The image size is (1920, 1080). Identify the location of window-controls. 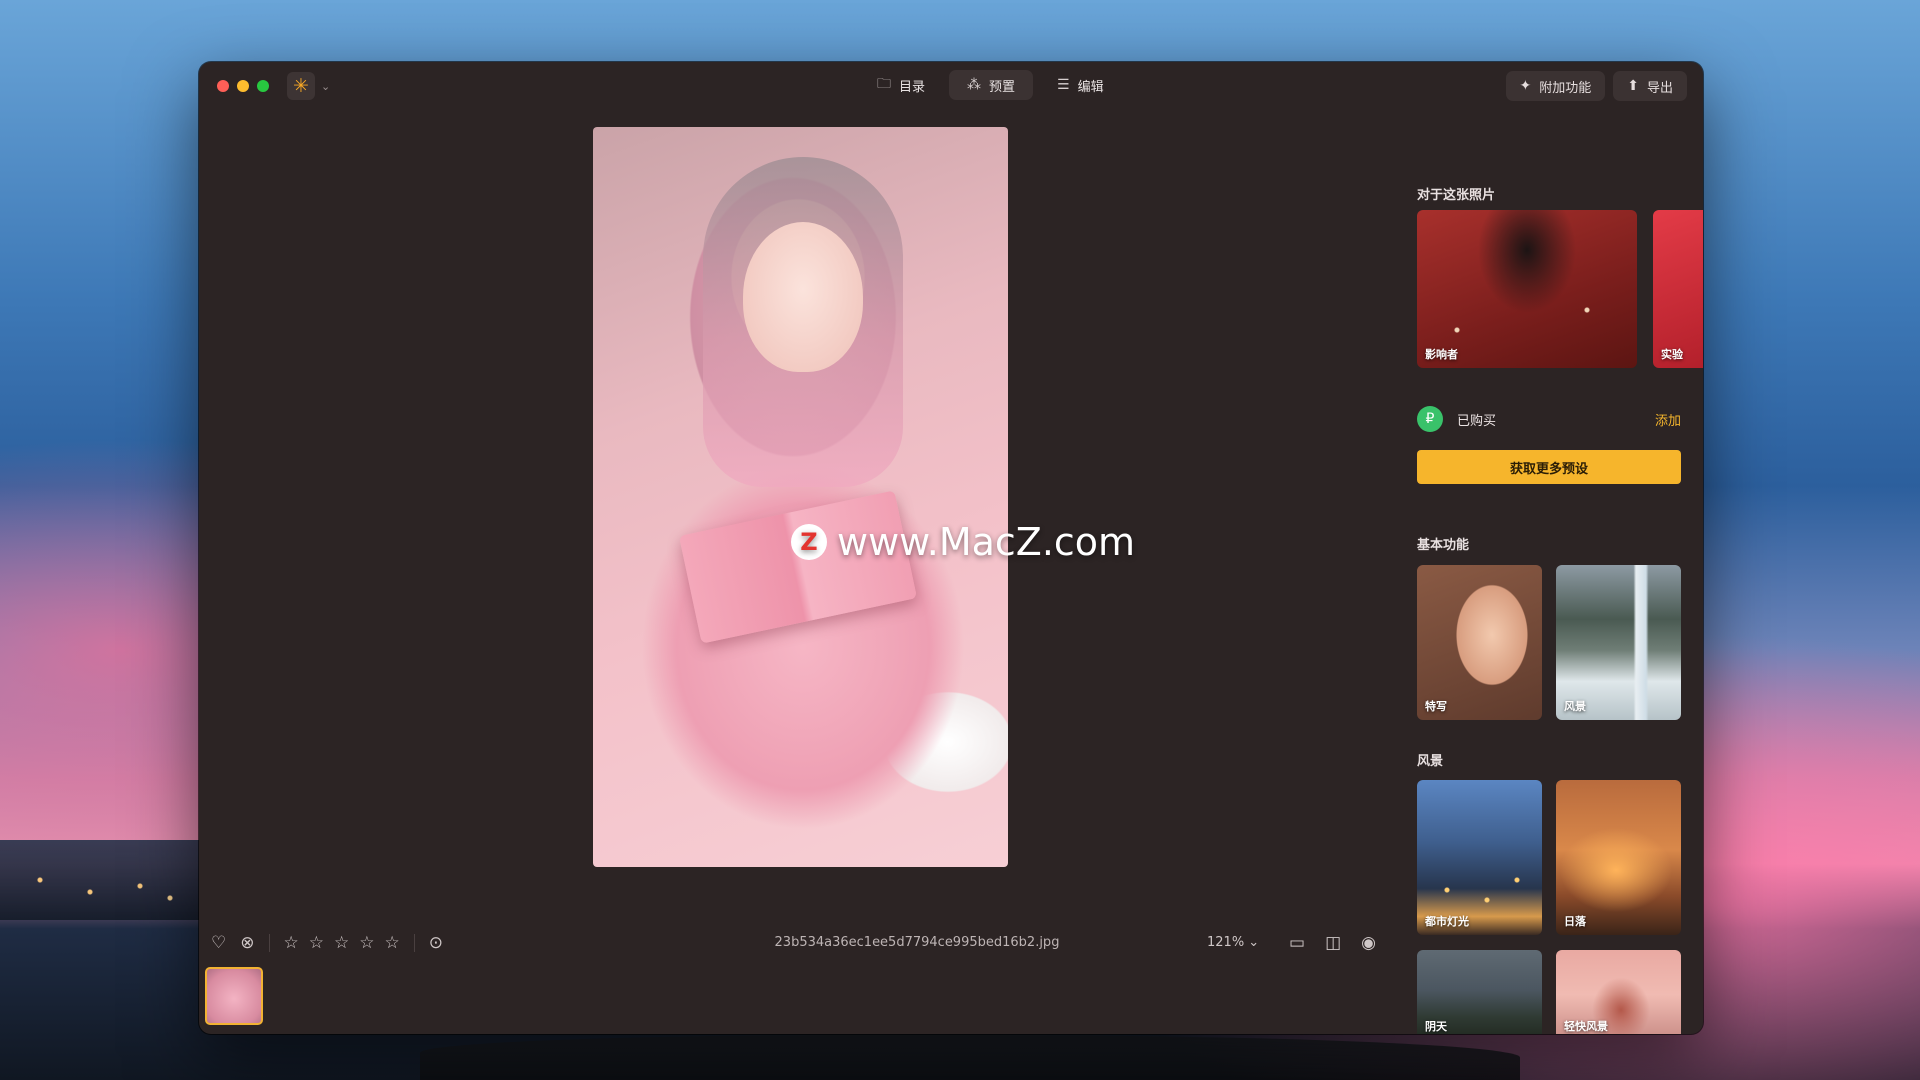
(243, 86).